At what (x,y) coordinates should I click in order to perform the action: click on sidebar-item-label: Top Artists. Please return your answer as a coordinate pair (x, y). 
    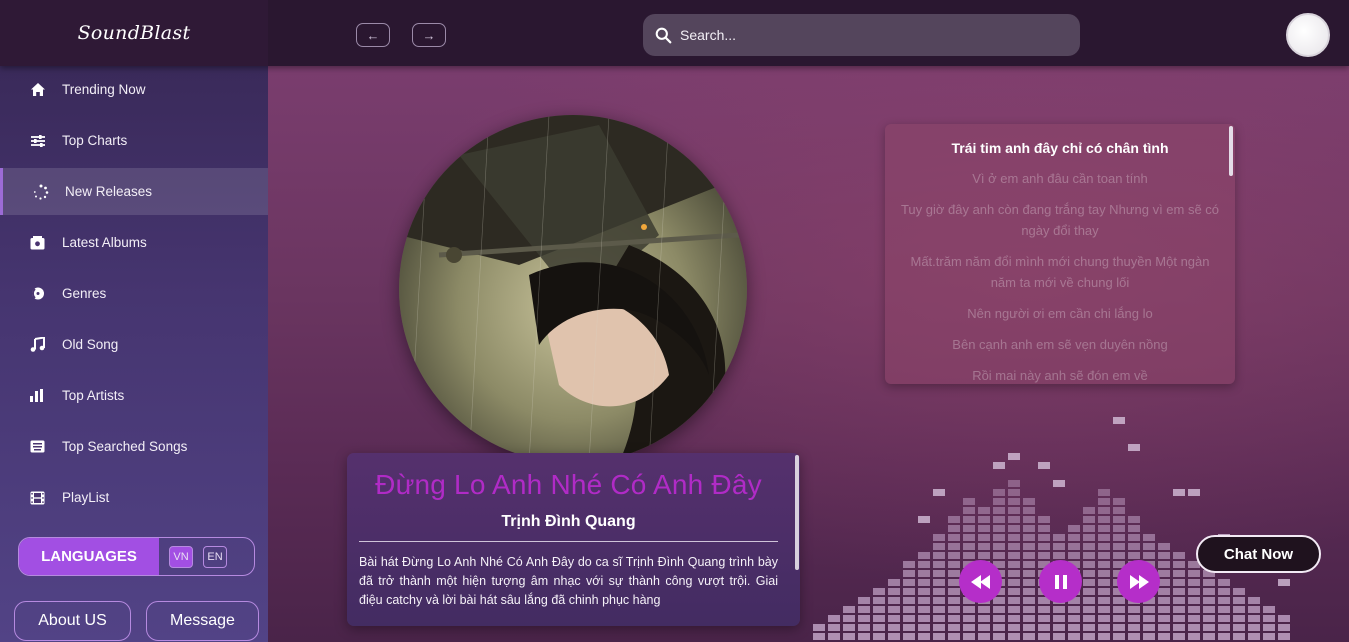
    Looking at the image, I should click on (93, 395).